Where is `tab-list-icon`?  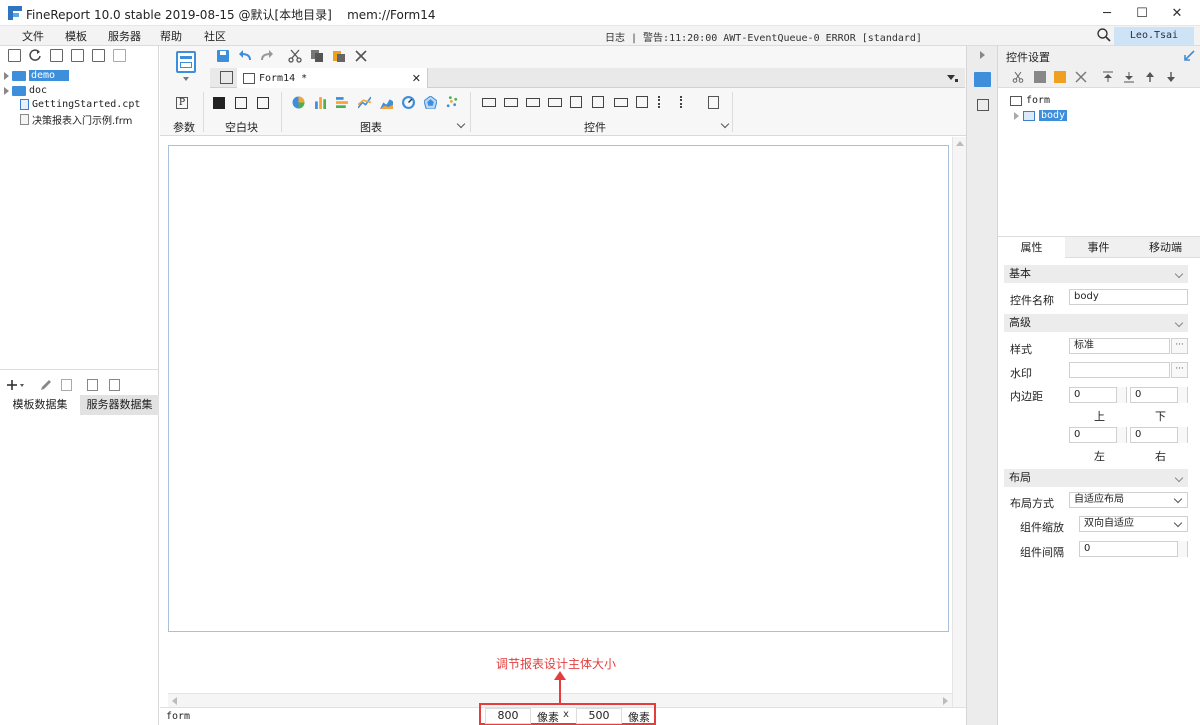
tab-list-icon is located at coordinates (226, 77).